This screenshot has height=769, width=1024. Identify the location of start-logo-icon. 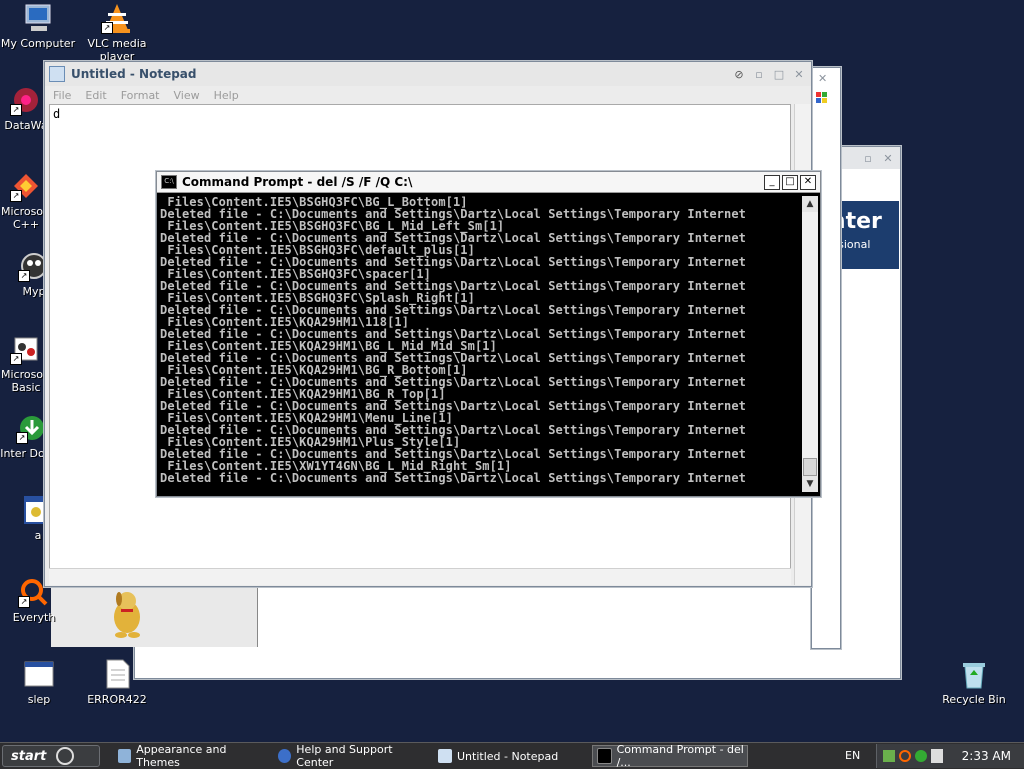
(65, 756).